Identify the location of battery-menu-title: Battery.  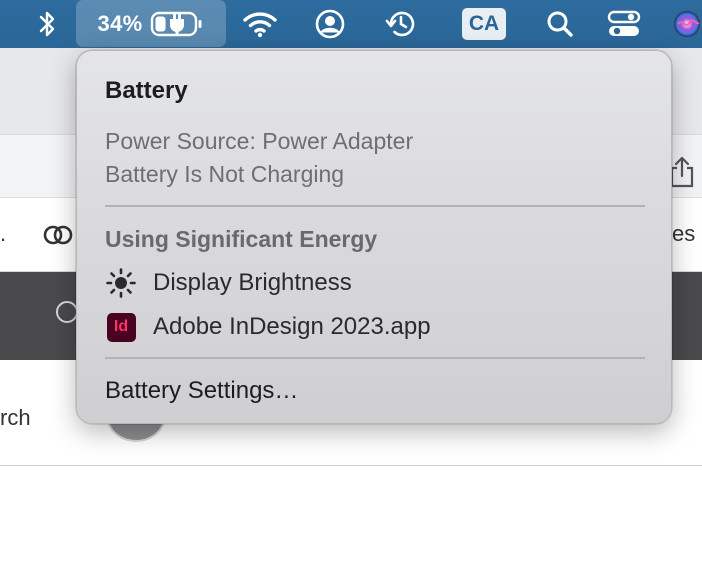
(146, 90).